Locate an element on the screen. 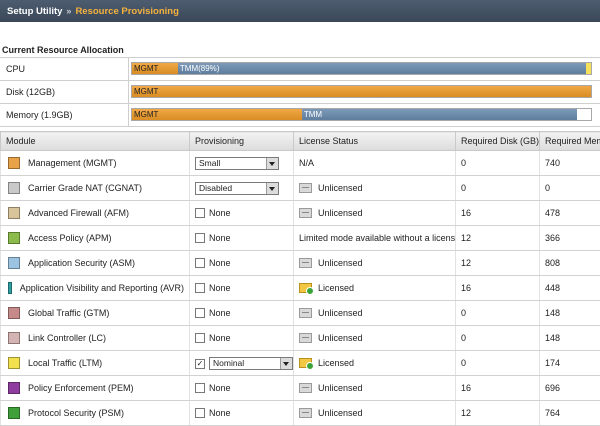 The height and width of the screenshot is (426, 600). header-module: Module is located at coordinates (95, 141).